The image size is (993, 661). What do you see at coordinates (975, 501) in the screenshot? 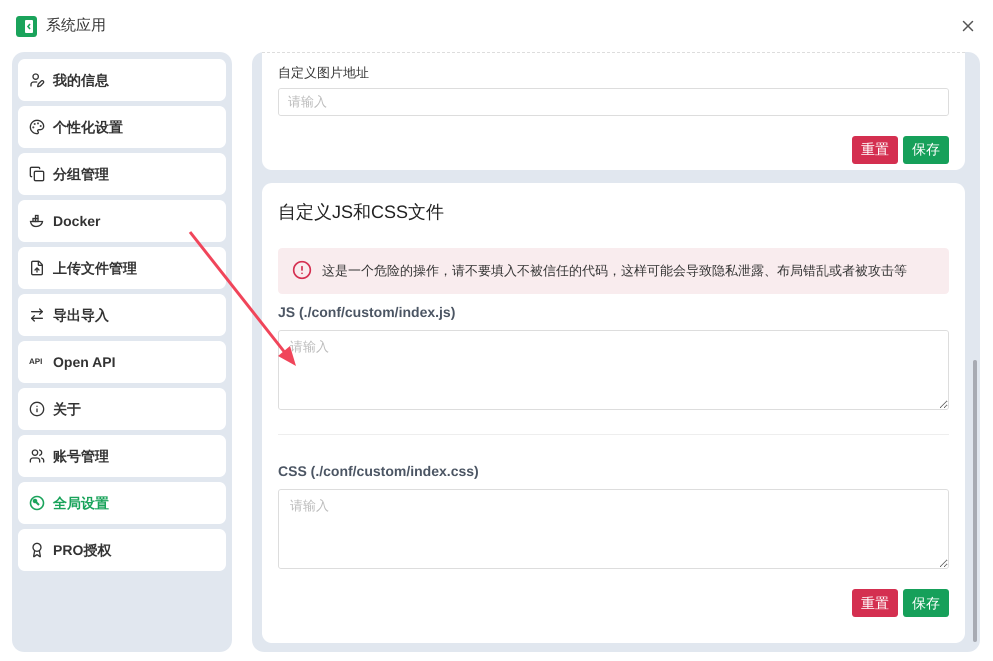
I see `scrollbar` at bounding box center [975, 501].